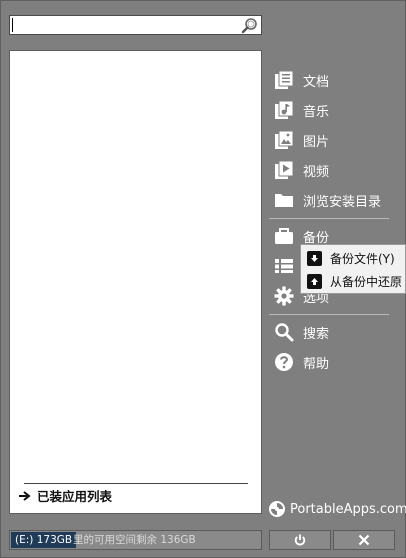 This screenshot has width=406, height=558. I want to click on close-icon, so click(364, 540).